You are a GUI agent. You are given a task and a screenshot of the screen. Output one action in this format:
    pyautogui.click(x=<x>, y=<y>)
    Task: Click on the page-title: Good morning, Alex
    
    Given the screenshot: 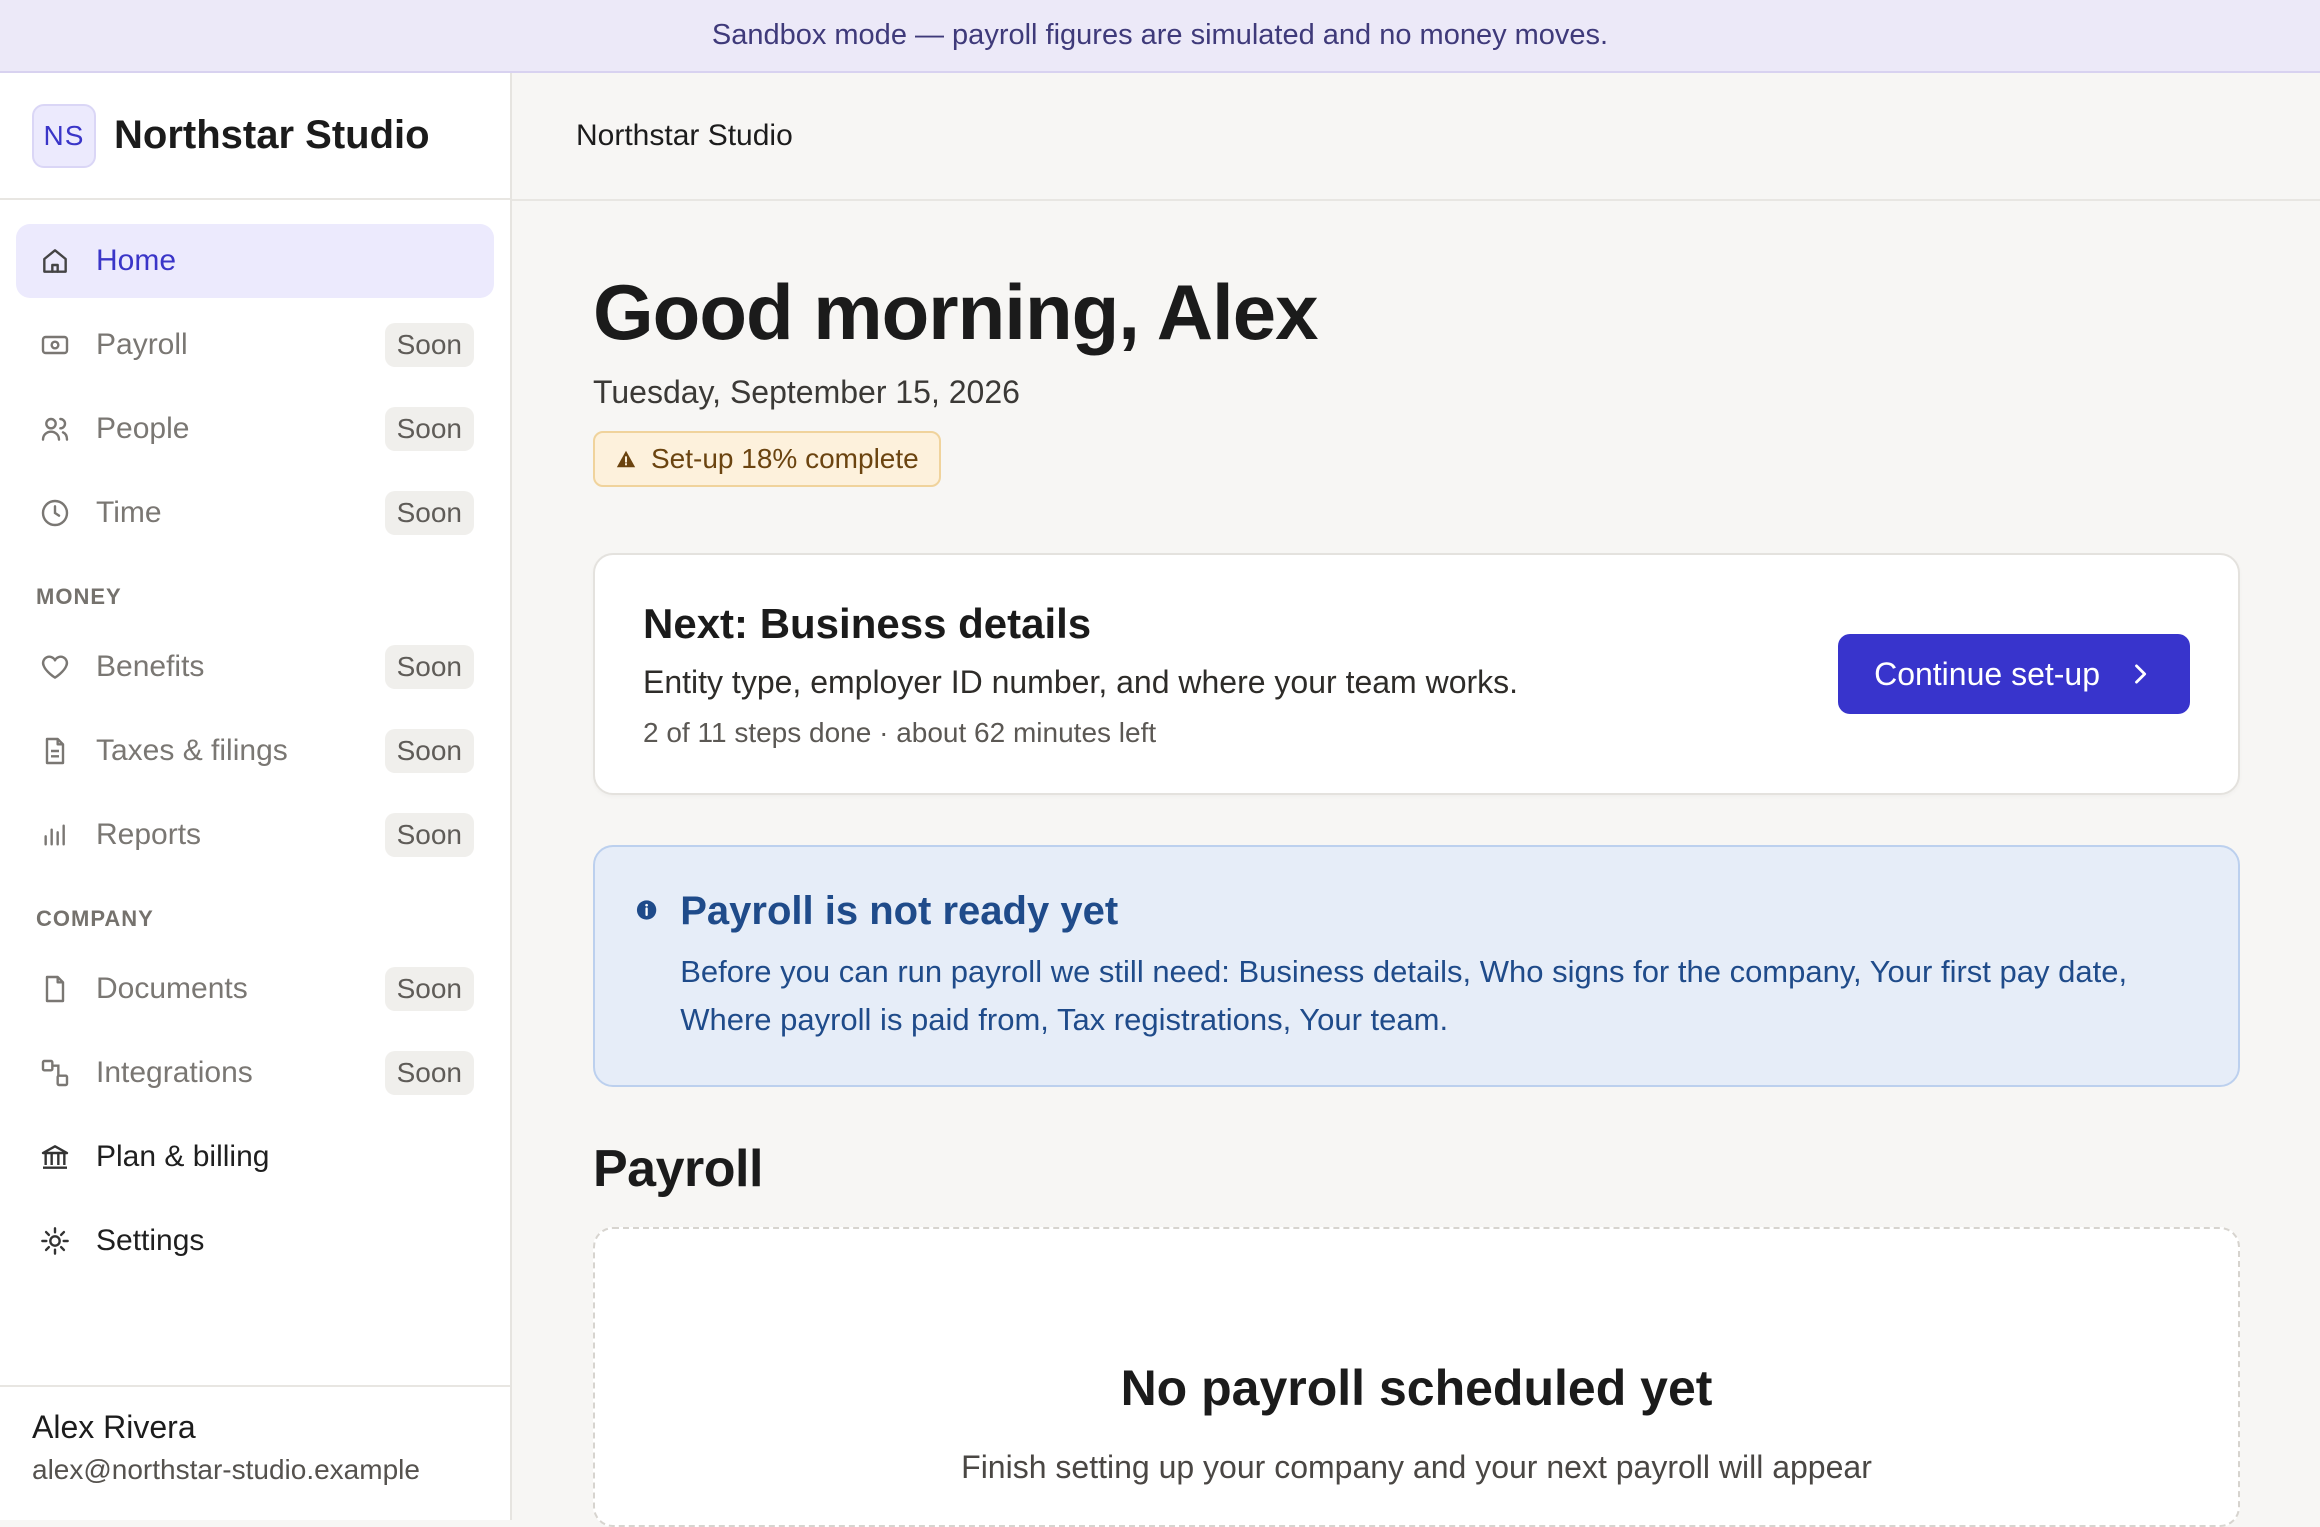 What is the action you would take?
    pyautogui.click(x=955, y=312)
    